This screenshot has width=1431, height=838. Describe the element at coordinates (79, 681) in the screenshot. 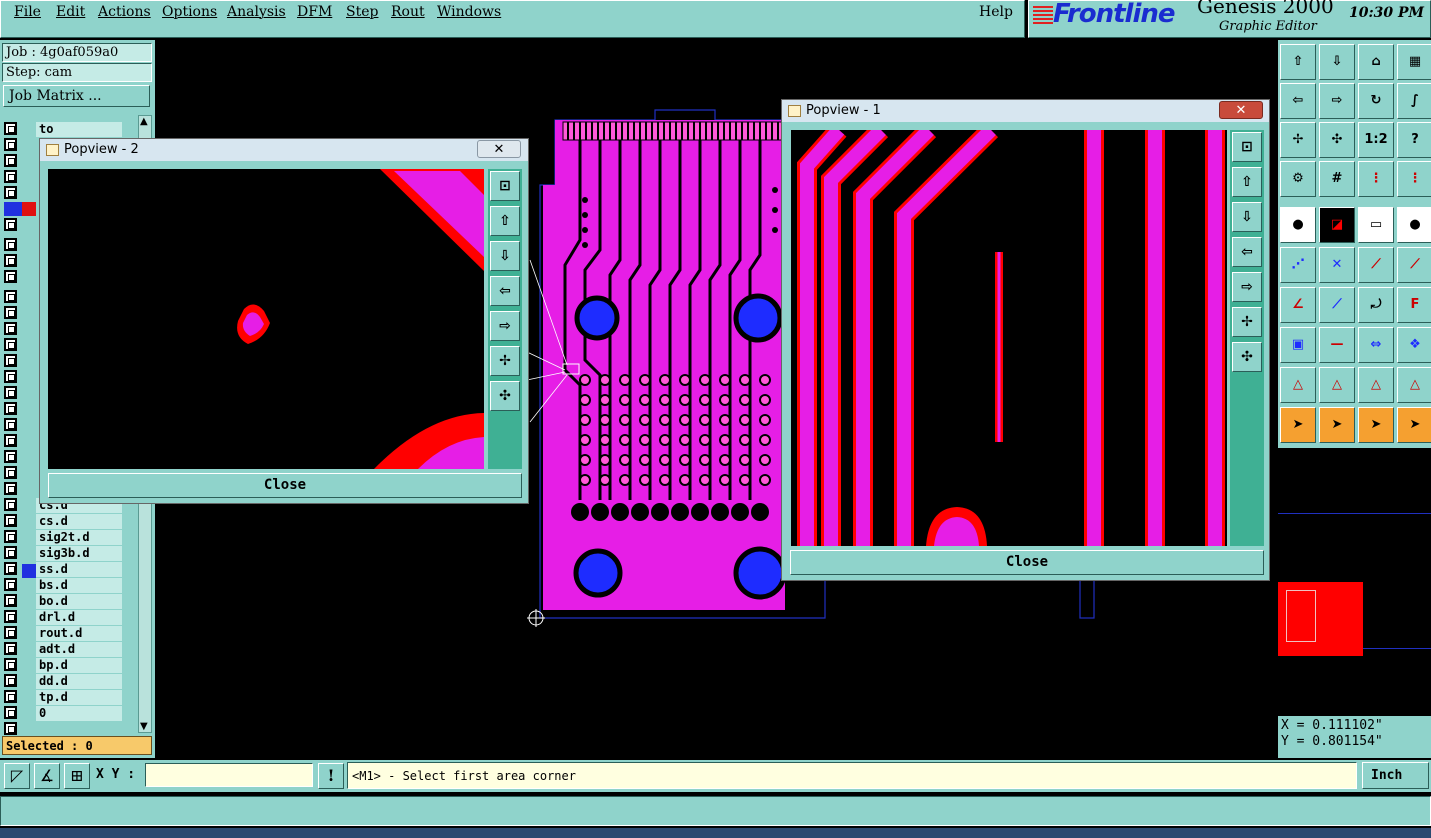

I see `layer-name: dd.d` at that location.